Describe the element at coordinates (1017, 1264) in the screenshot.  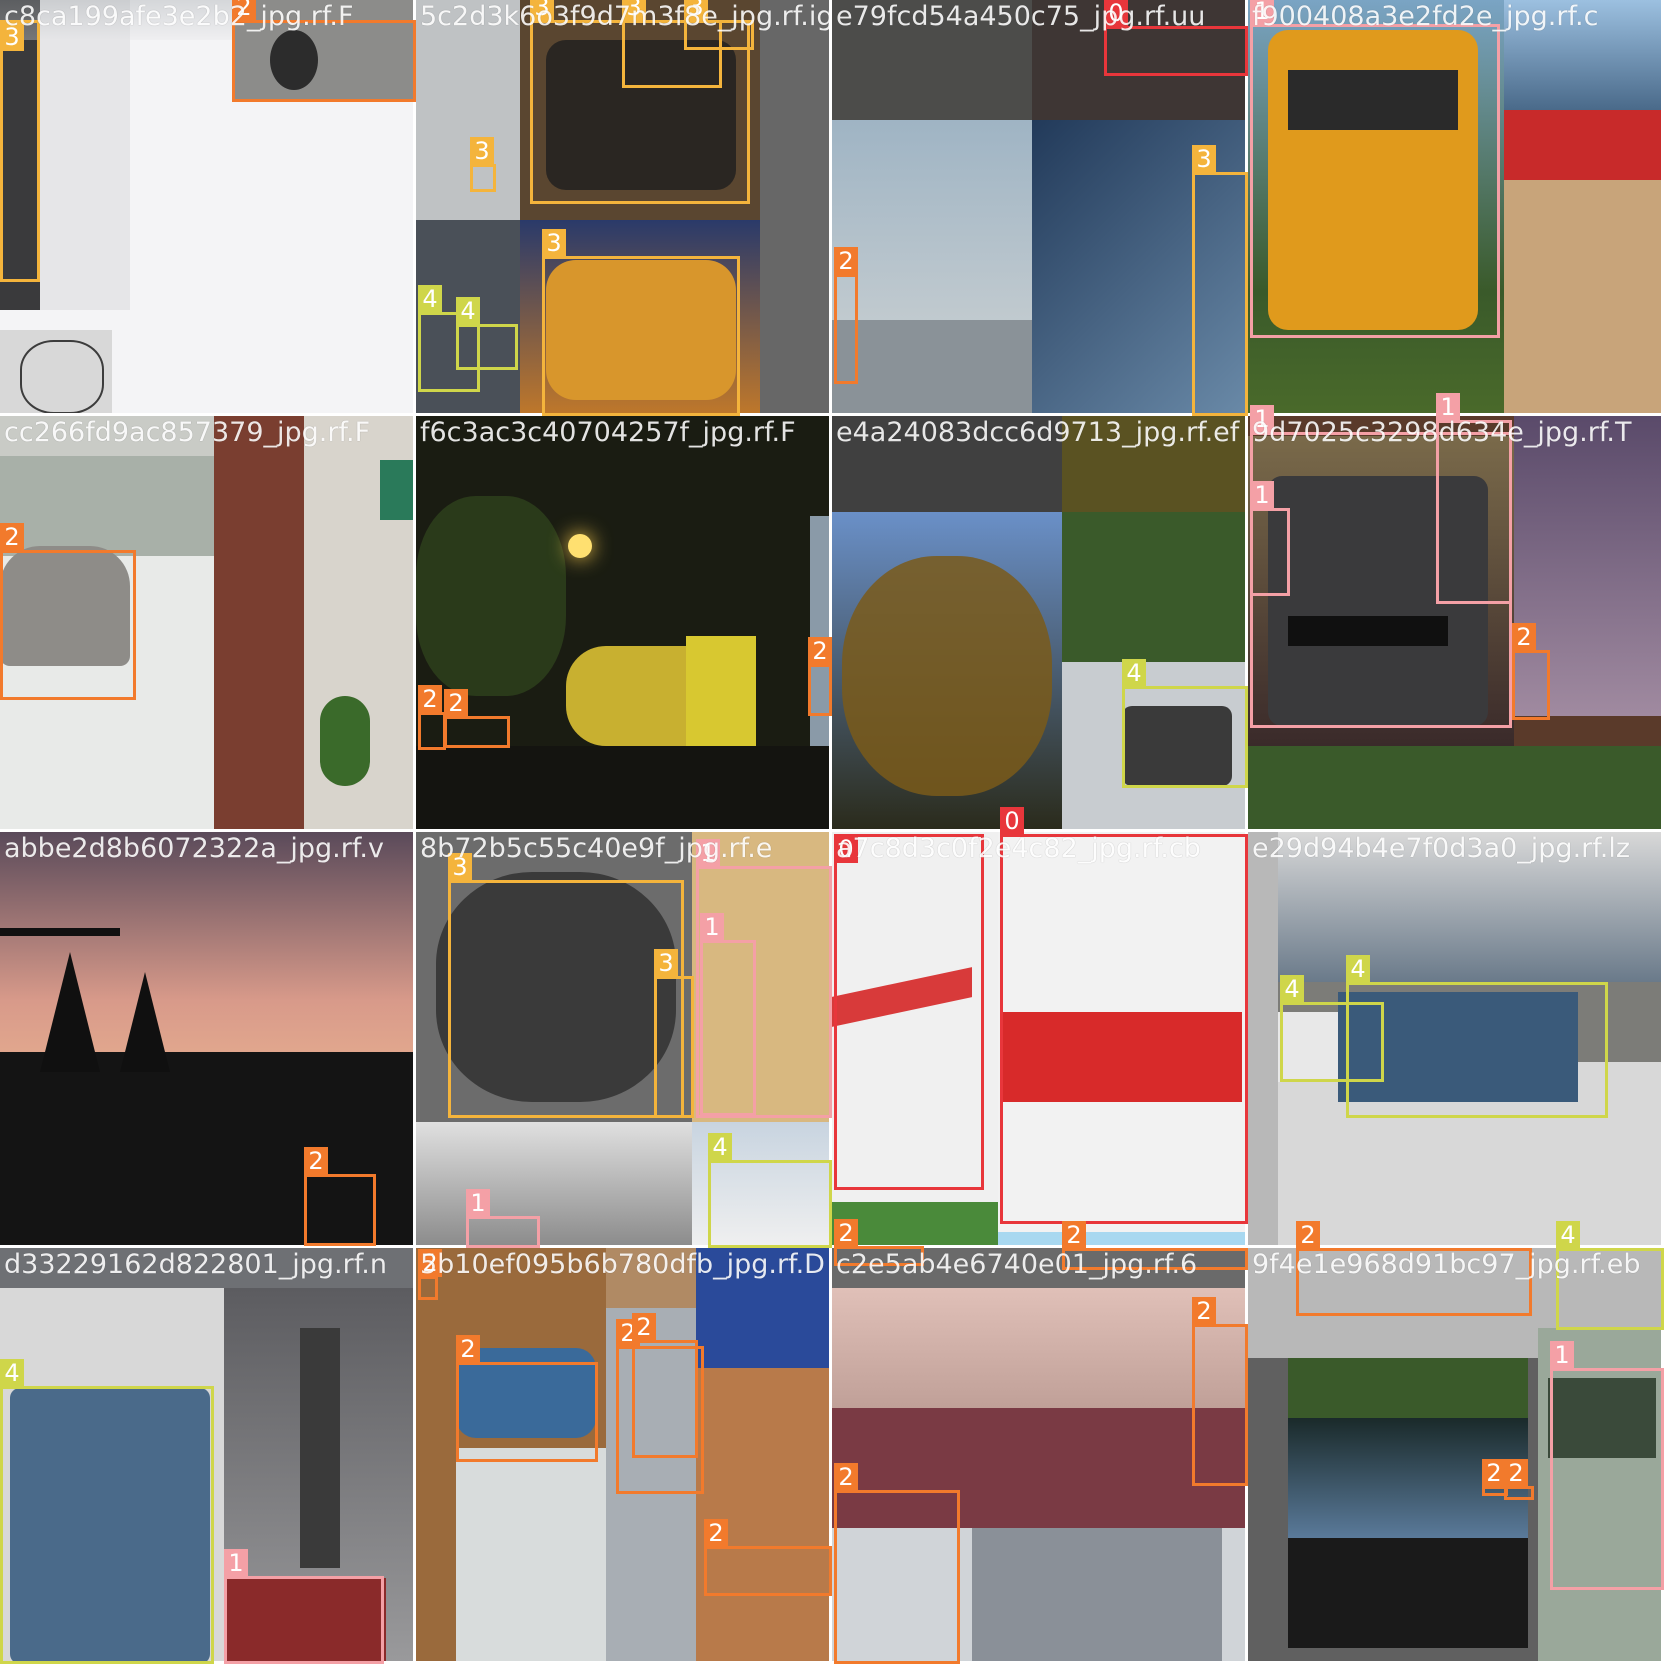
I see `tile-filename: c2e5ab4e6740e01_jpg.rf.6` at that location.